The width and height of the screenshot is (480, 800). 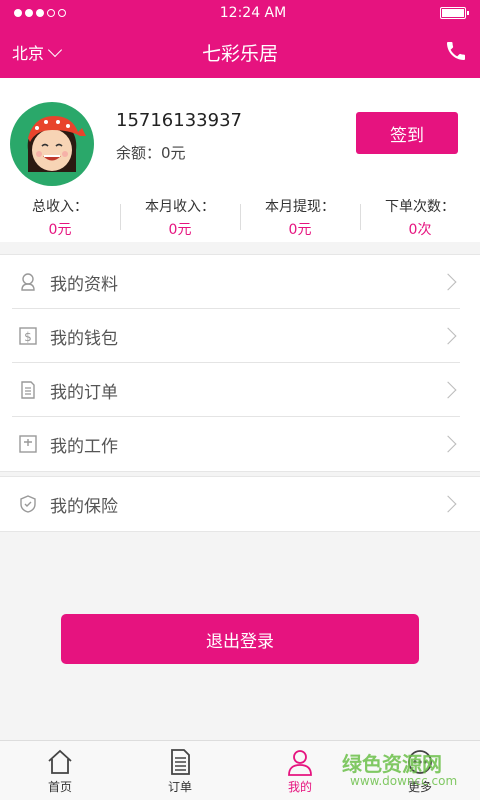 What do you see at coordinates (28, 390) in the screenshot?
I see `document-icon` at bounding box center [28, 390].